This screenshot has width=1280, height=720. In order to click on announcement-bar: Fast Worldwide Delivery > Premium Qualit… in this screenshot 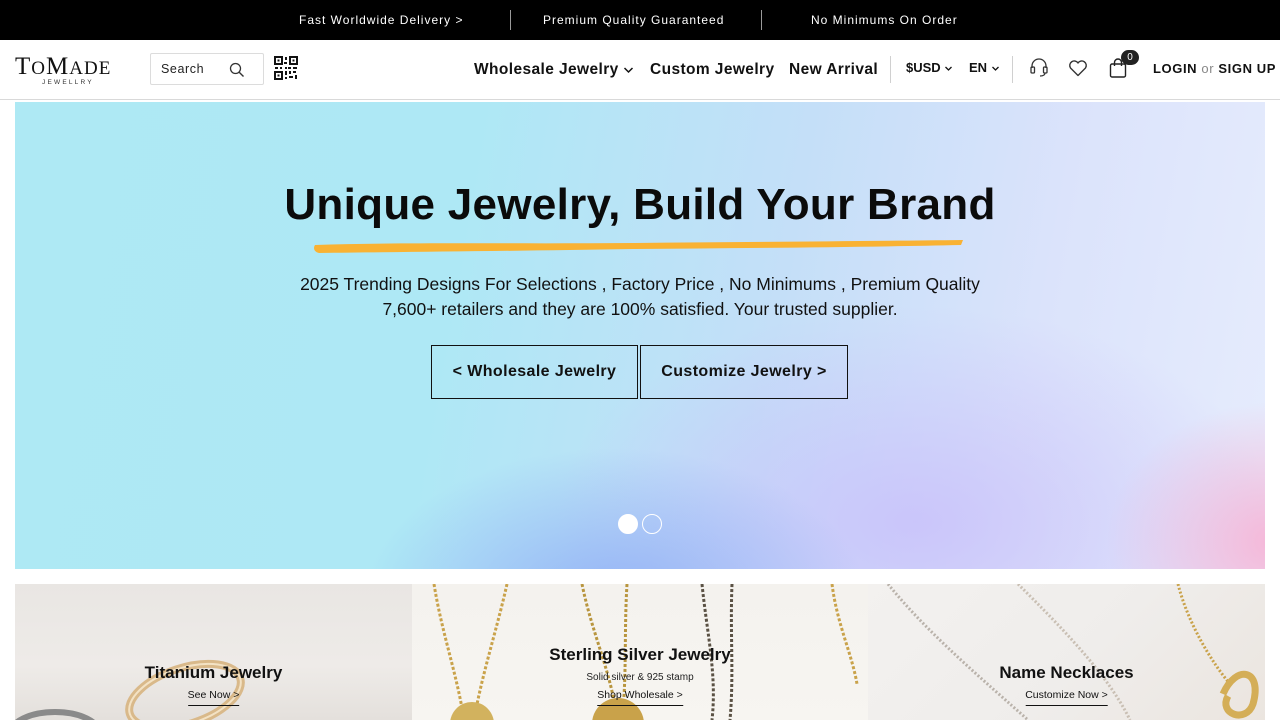, I will do `click(640, 20)`.